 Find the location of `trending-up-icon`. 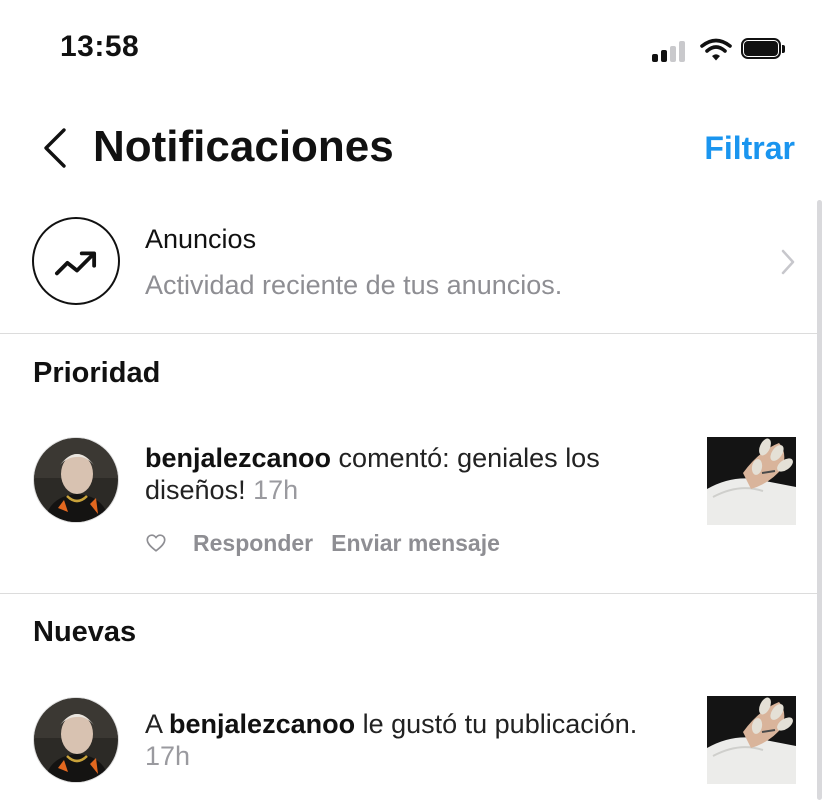

trending-up-icon is located at coordinates (76, 261).